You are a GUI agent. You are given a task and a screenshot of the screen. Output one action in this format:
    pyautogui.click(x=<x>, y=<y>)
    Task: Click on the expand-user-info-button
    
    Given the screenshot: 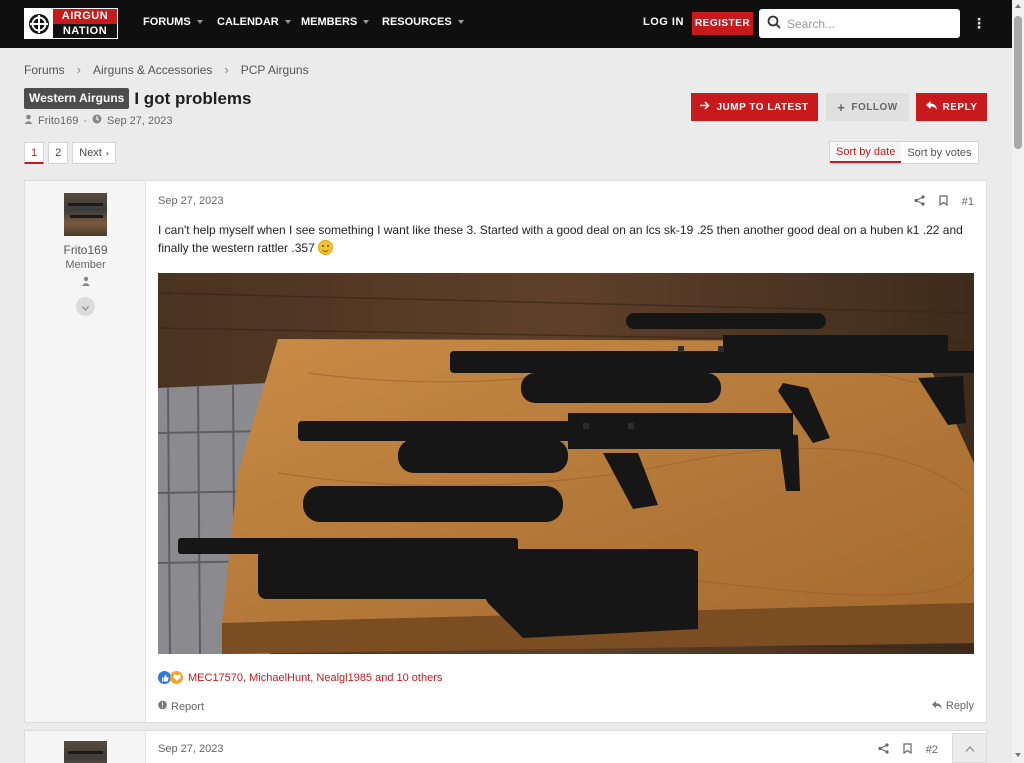 What is the action you would take?
    pyautogui.click(x=85, y=306)
    